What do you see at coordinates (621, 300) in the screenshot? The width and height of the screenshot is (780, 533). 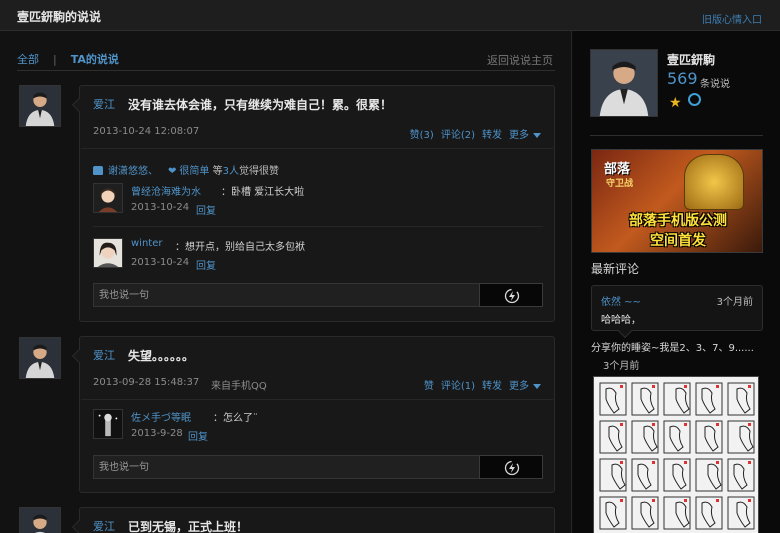 I see `latest-commenter: 依然 ~~` at bounding box center [621, 300].